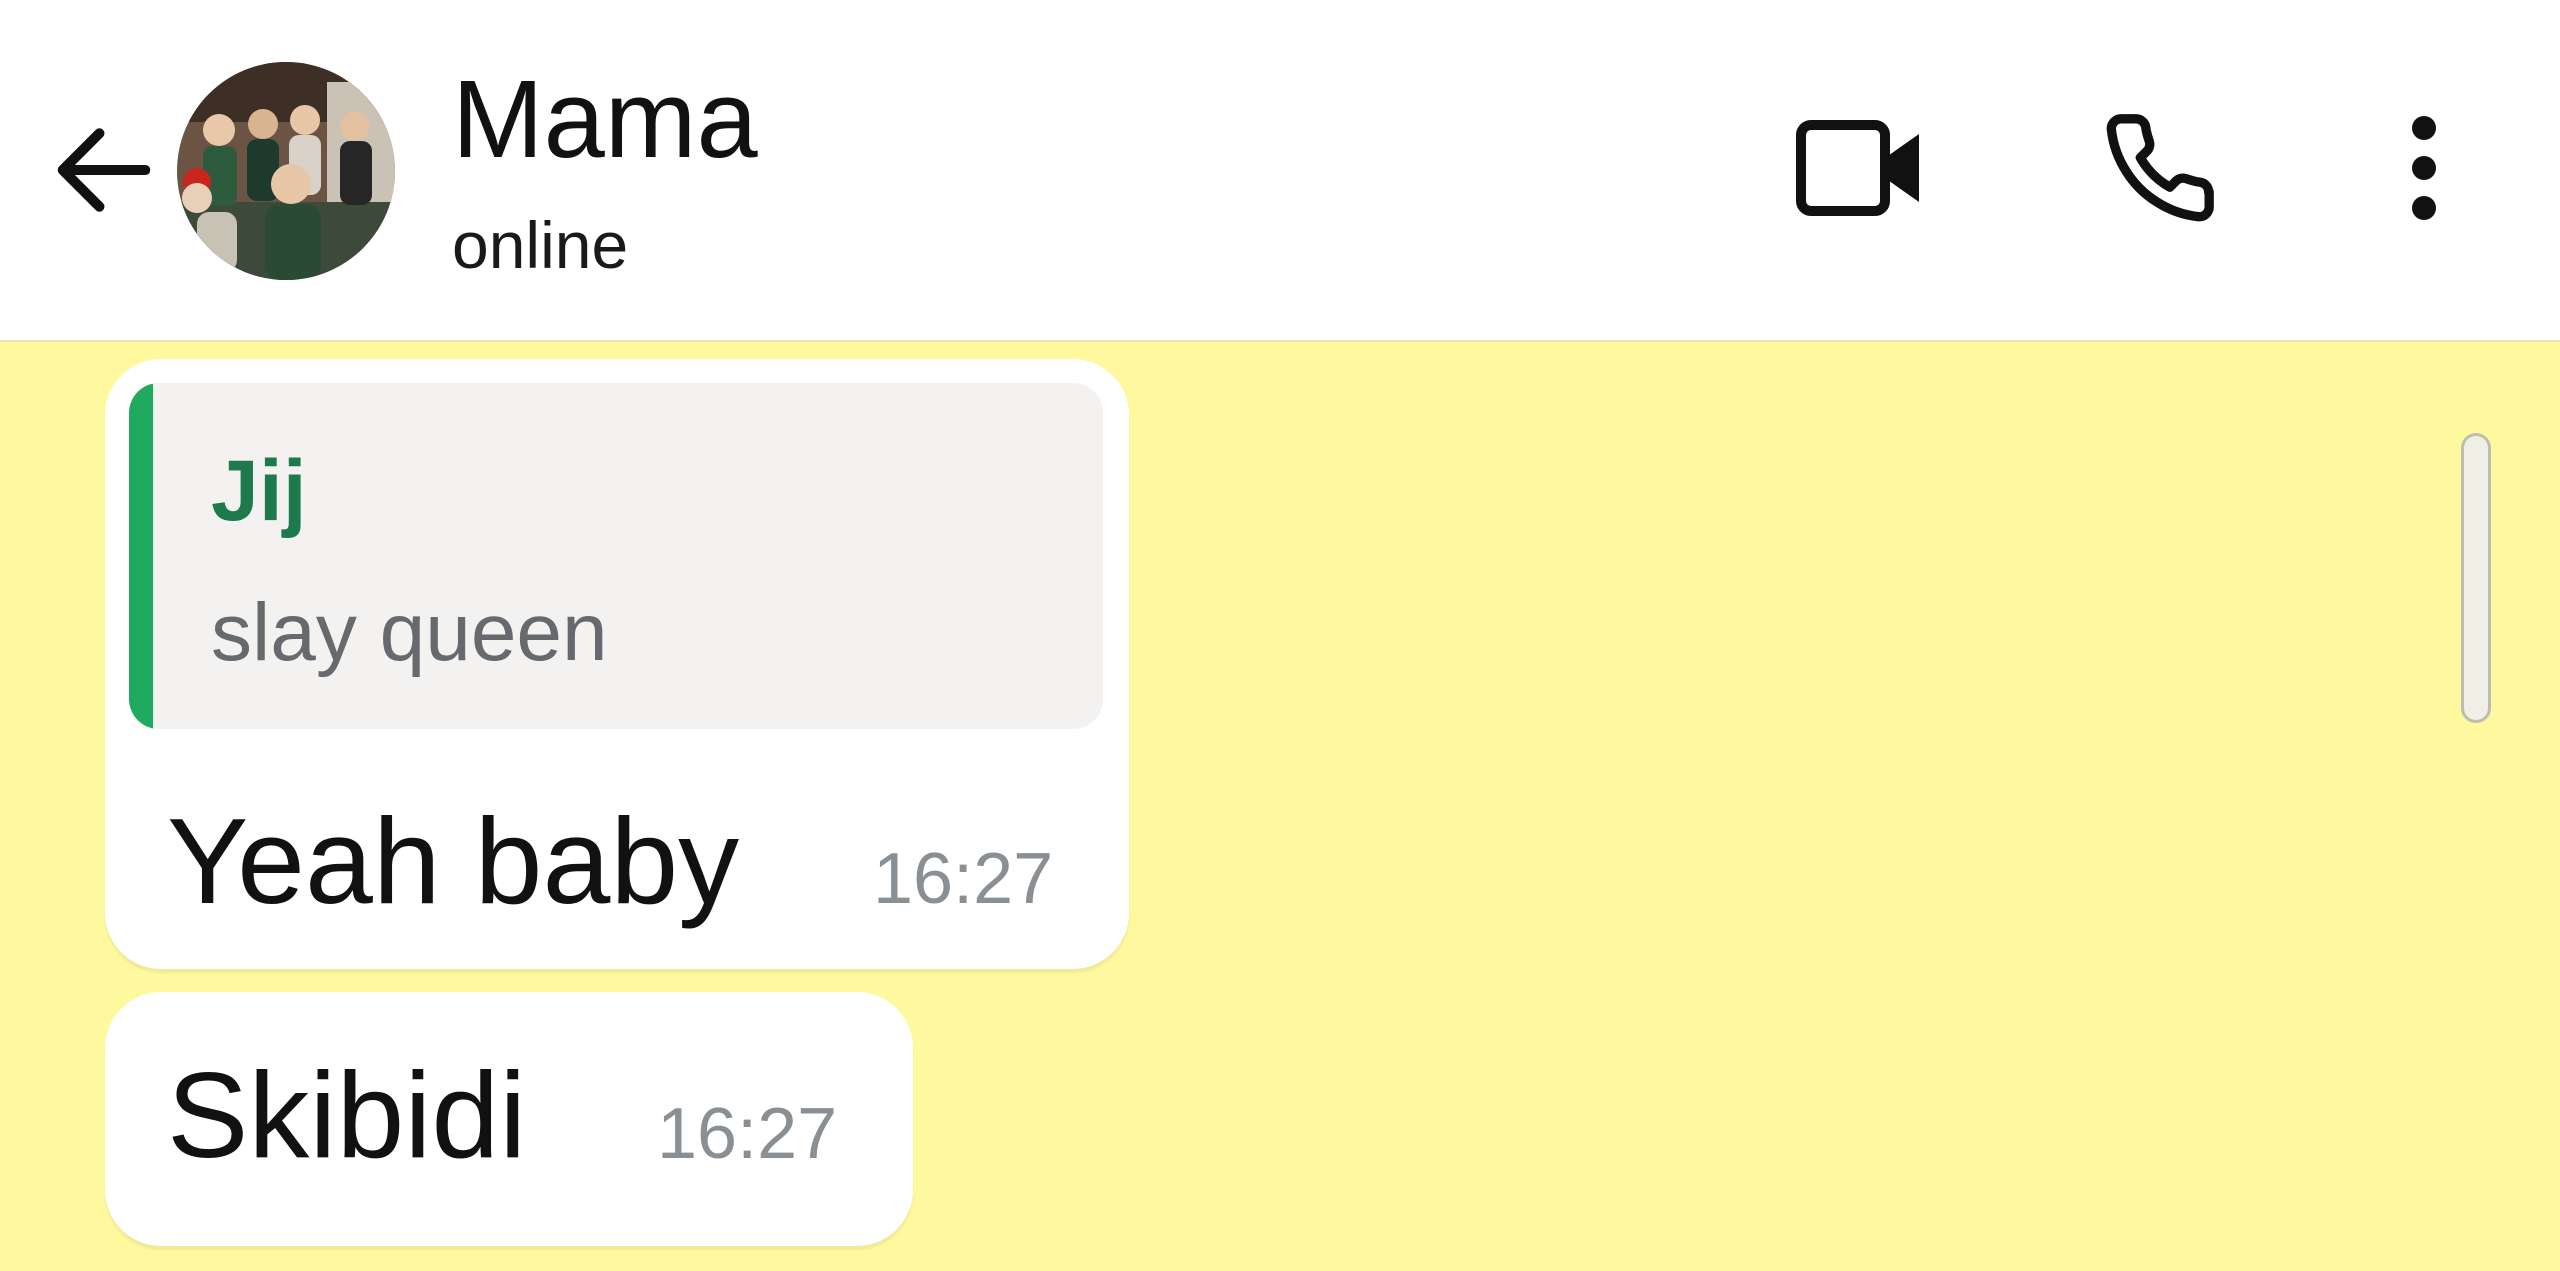  I want to click on contact-avatar, so click(286, 171).